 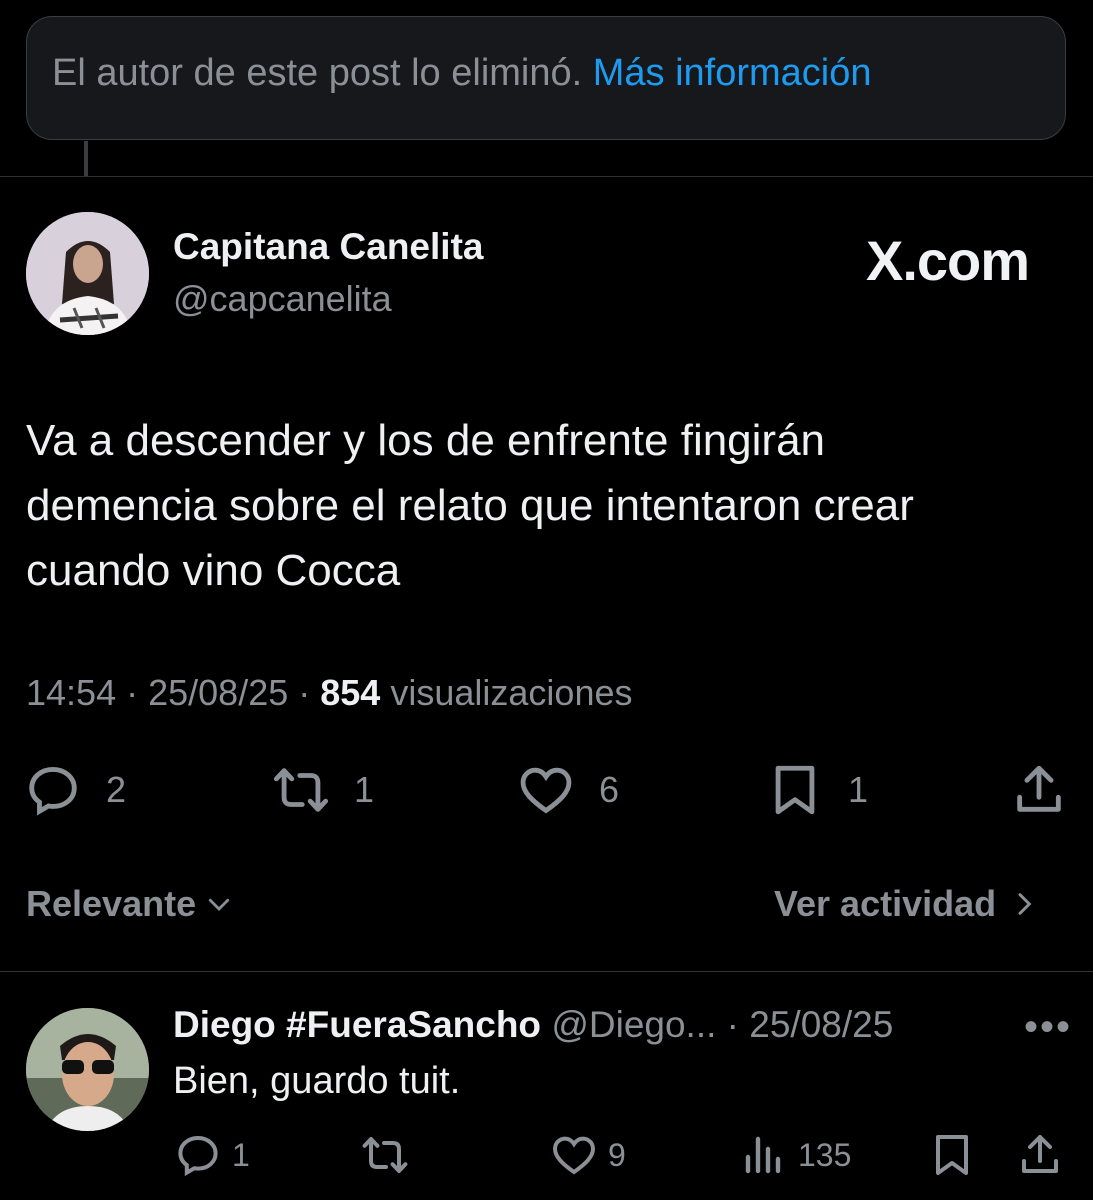 What do you see at coordinates (1048, 1027) in the screenshot?
I see `more-icon: •••` at bounding box center [1048, 1027].